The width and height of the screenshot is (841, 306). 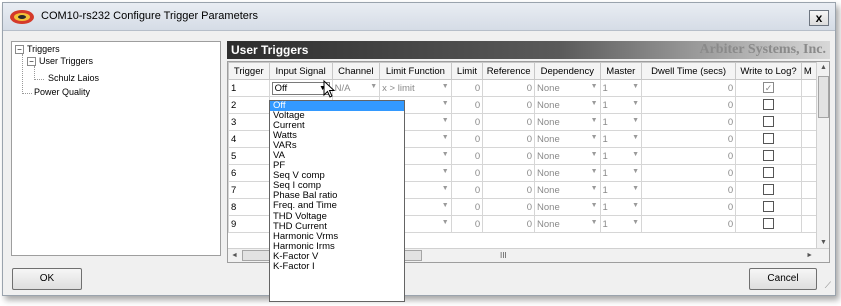 I want to click on dropdown-option-va: VA, so click(x=337, y=156).